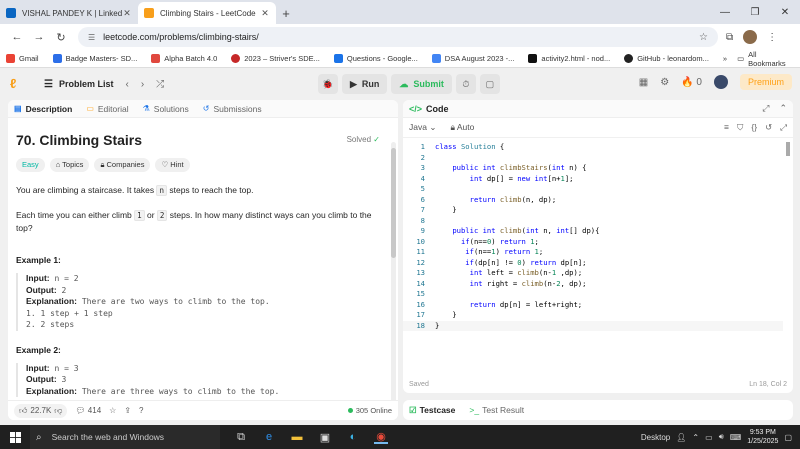 This screenshot has height=449, width=800. What do you see at coordinates (726, 127) in the screenshot?
I see `format-icon: ≡` at bounding box center [726, 127].